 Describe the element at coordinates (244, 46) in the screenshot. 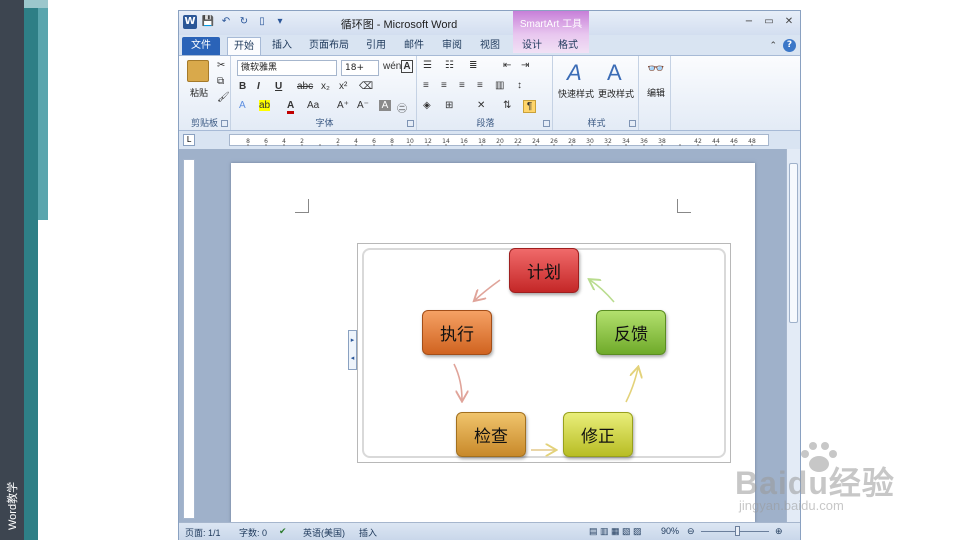

I see `tab-home: 开始` at that location.